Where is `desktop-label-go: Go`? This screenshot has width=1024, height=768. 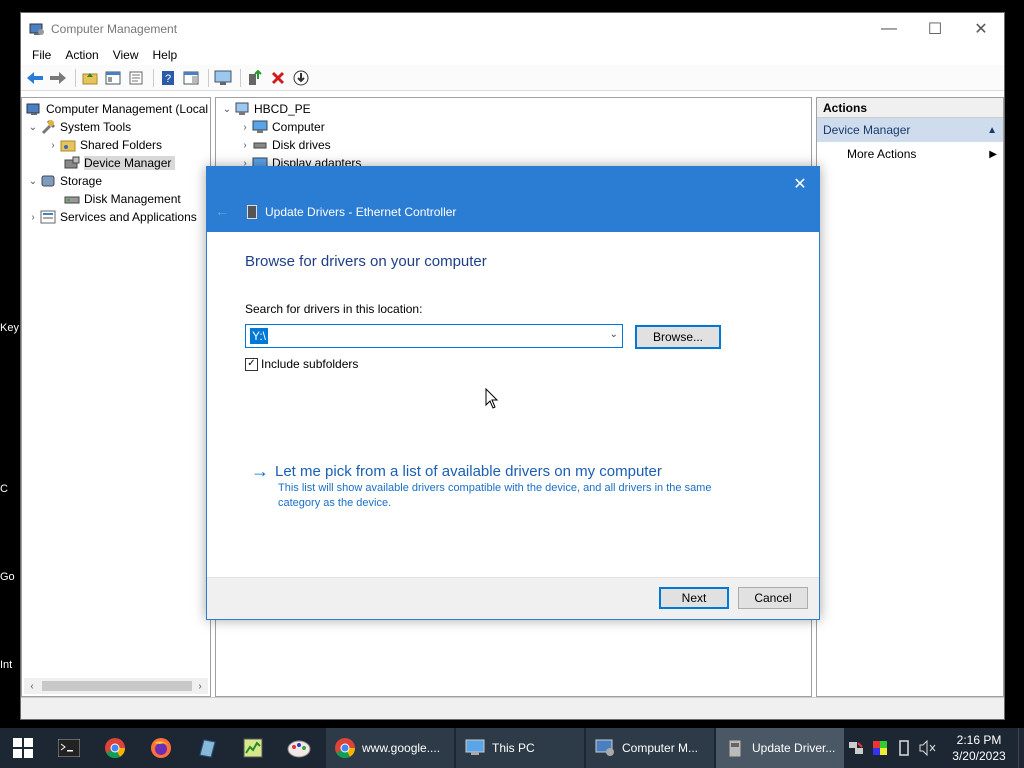 desktop-label-go: Go is located at coordinates (7, 577).